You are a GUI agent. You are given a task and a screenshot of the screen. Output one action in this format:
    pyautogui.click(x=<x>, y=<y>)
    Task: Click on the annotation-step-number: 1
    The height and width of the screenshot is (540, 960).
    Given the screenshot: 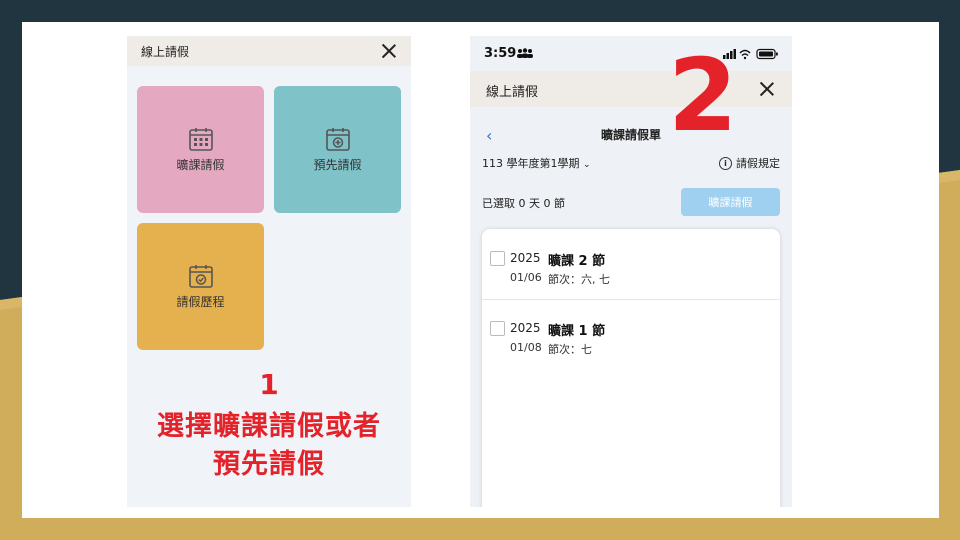 What is the action you would take?
    pyautogui.click(x=269, y=384)
    